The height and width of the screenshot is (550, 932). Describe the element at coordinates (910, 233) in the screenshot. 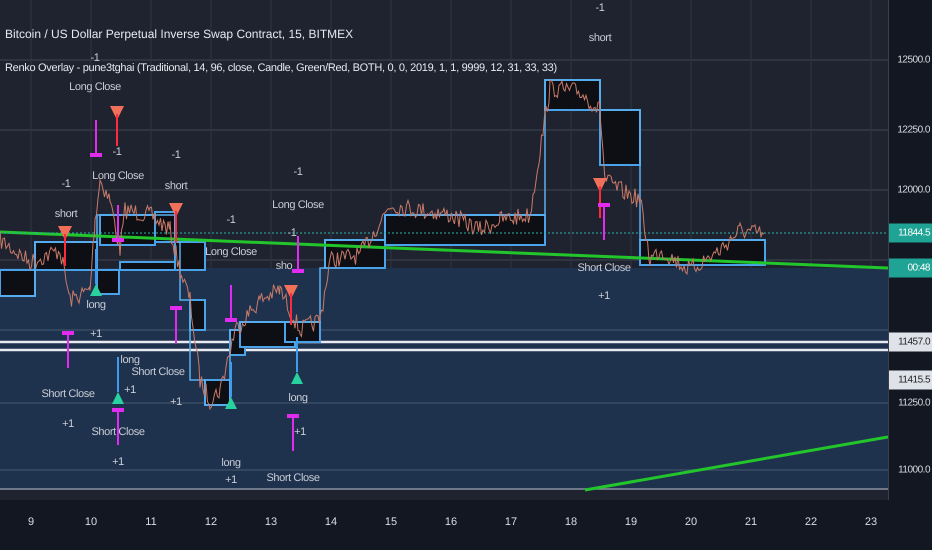

I see `price-badge: 11844.5` at that location.